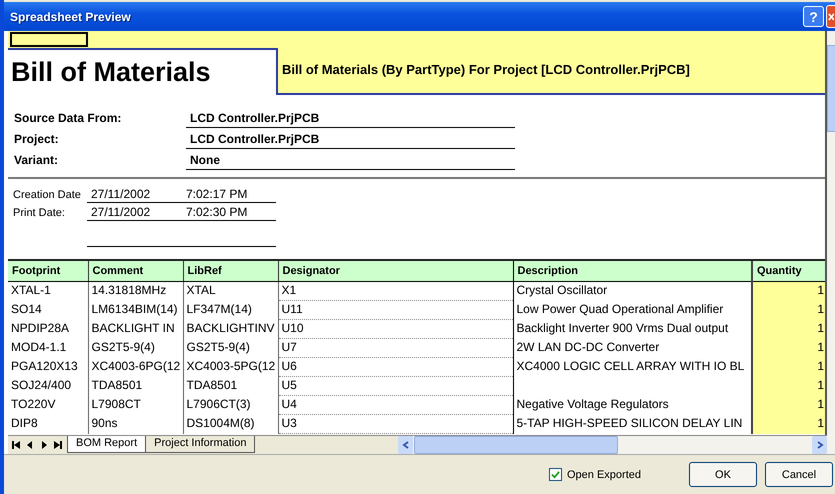 The width and height of the screenshot is (835, 494). What do you see at coordinates (555, 474) in the screenshot?
I see `checkbox` at bounding box center [555, 474].